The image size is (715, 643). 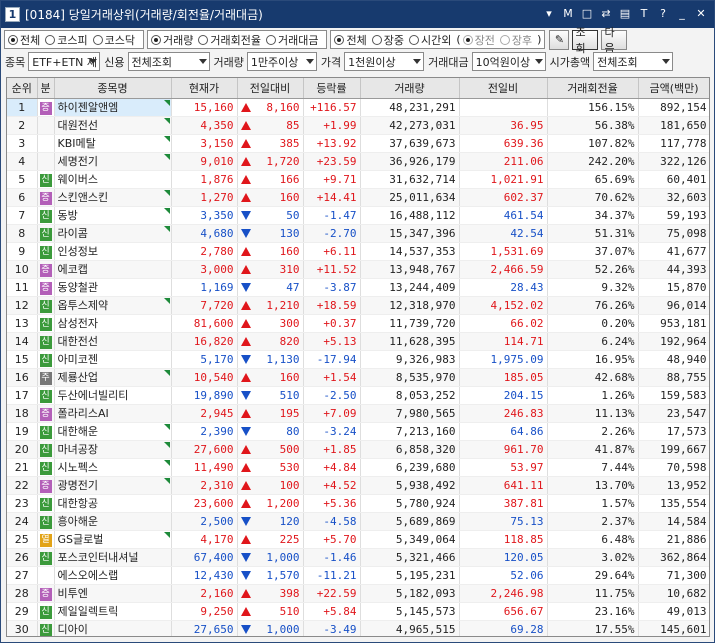 I want to click on price-select: 1천원이상, so click(x=384, y=61).